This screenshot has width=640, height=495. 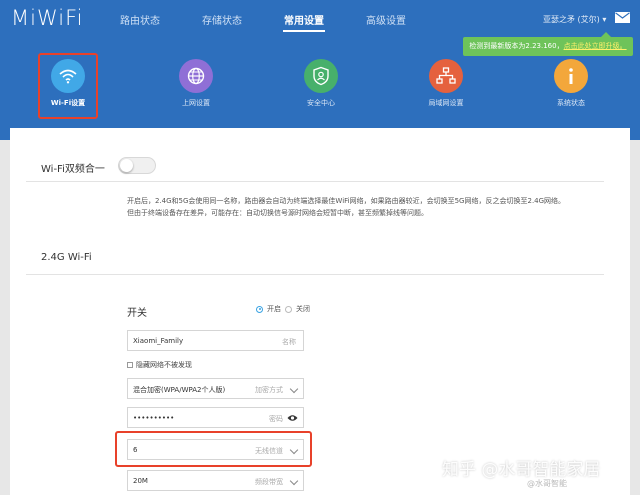 What do you see at coordinates (215, 340) in the screenshot?
I see `ssid-field: Xiaomi_Family 名称` at bounding box center [215, 340].